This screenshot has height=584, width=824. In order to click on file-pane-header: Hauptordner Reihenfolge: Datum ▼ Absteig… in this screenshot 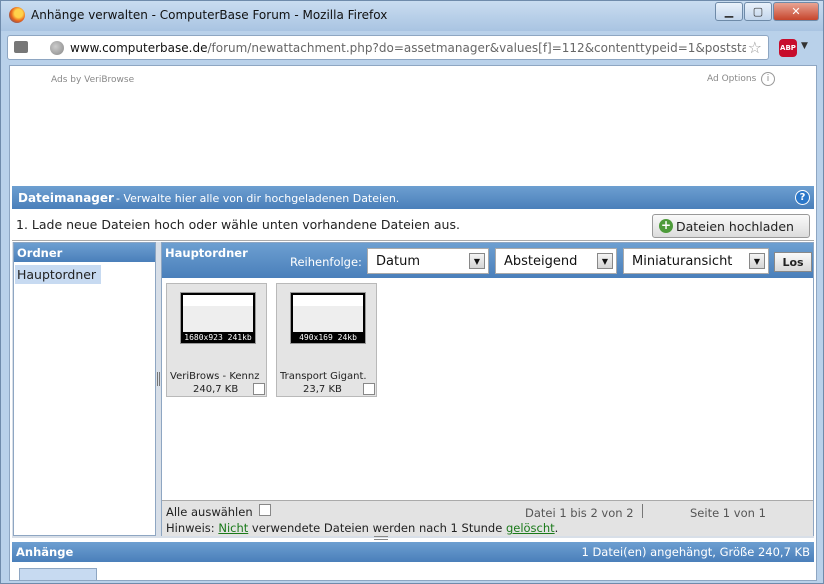, I will do `click(487, 260)`.